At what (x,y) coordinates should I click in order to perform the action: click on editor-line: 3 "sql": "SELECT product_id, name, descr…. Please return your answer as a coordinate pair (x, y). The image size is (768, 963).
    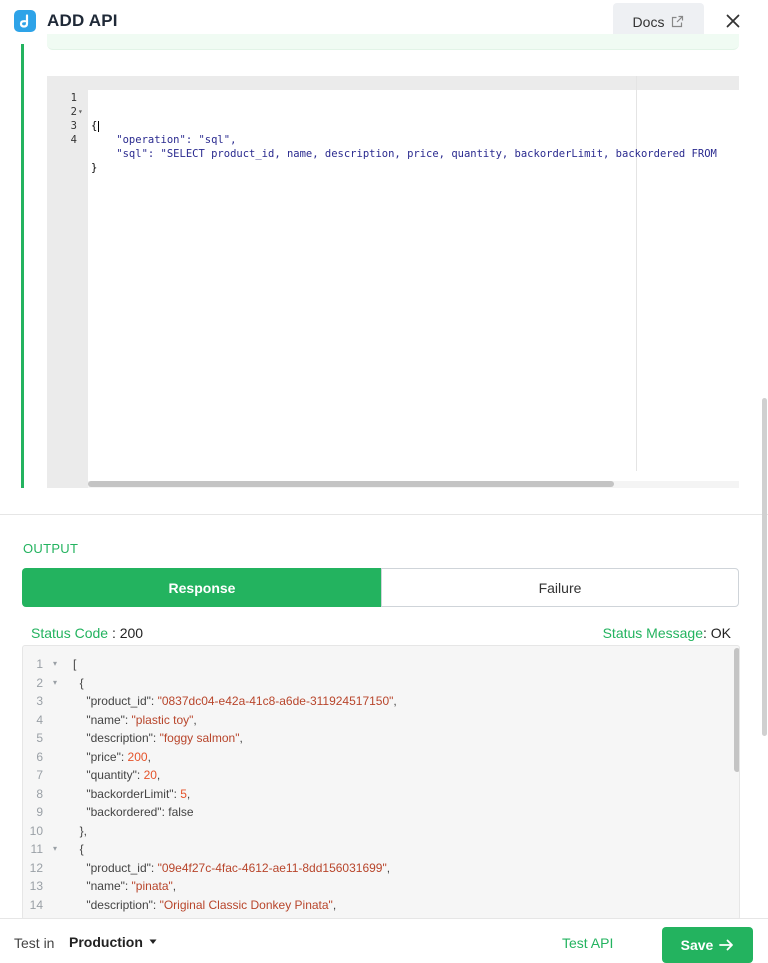
    Looking at the image, I should click on (382, 132).